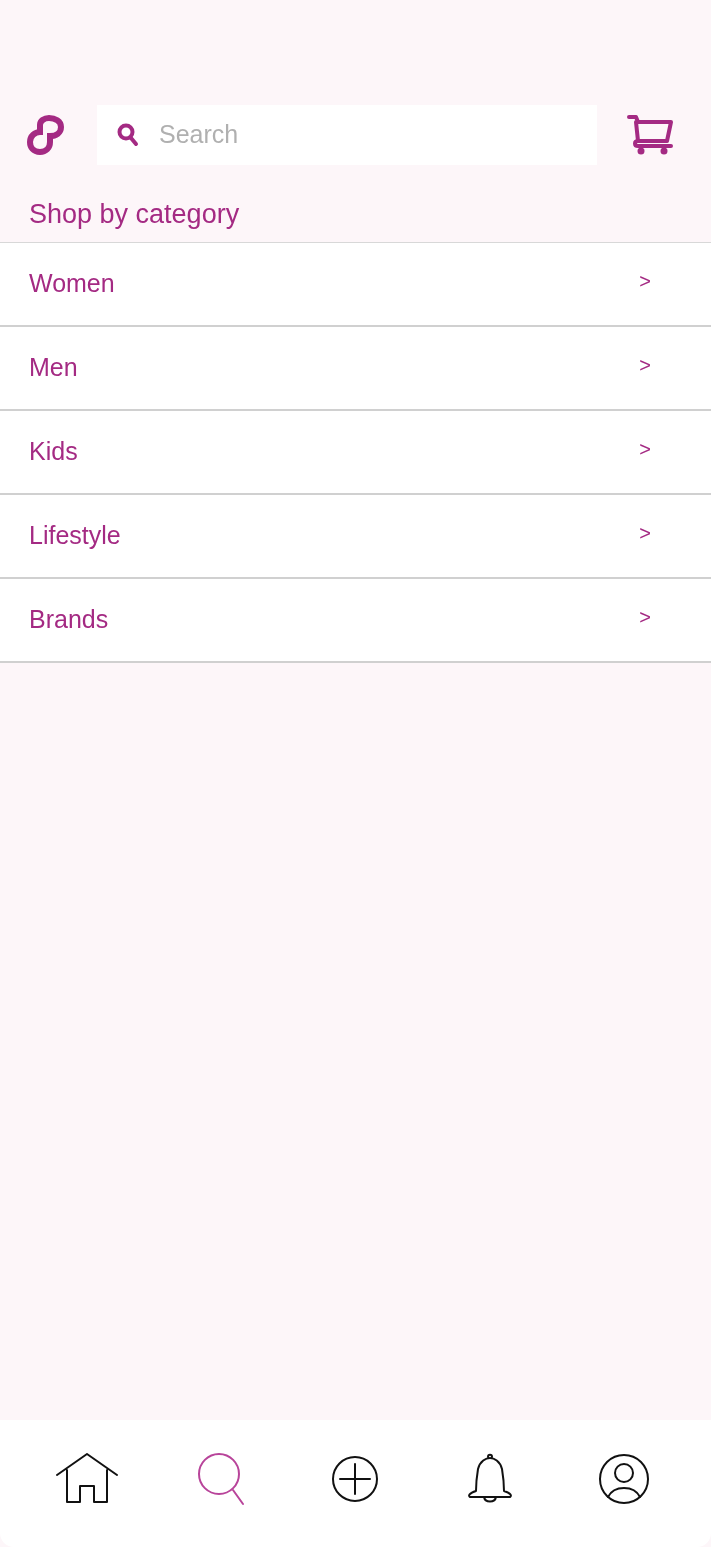 The width and height of the screenshot is (711, 1547). What do you see at coordinates (355, 285) in the screenshot?
I see `category-item: Women >` at bounding box center [355, 285].